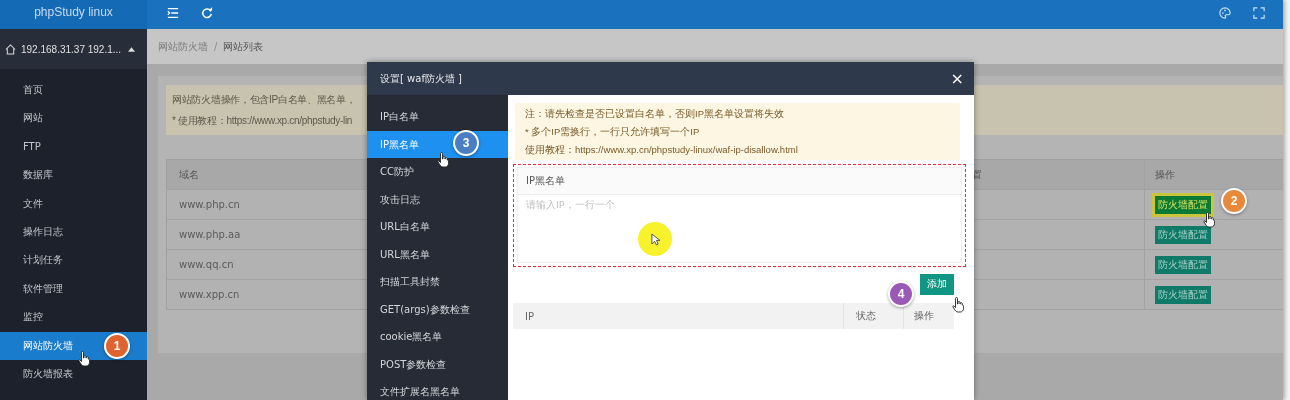 The image size is (1290, 400). Describe the element at coordinates (437, 337) in the screenshot. I see `dialog-menu-item: cookie黑名单` at that location.